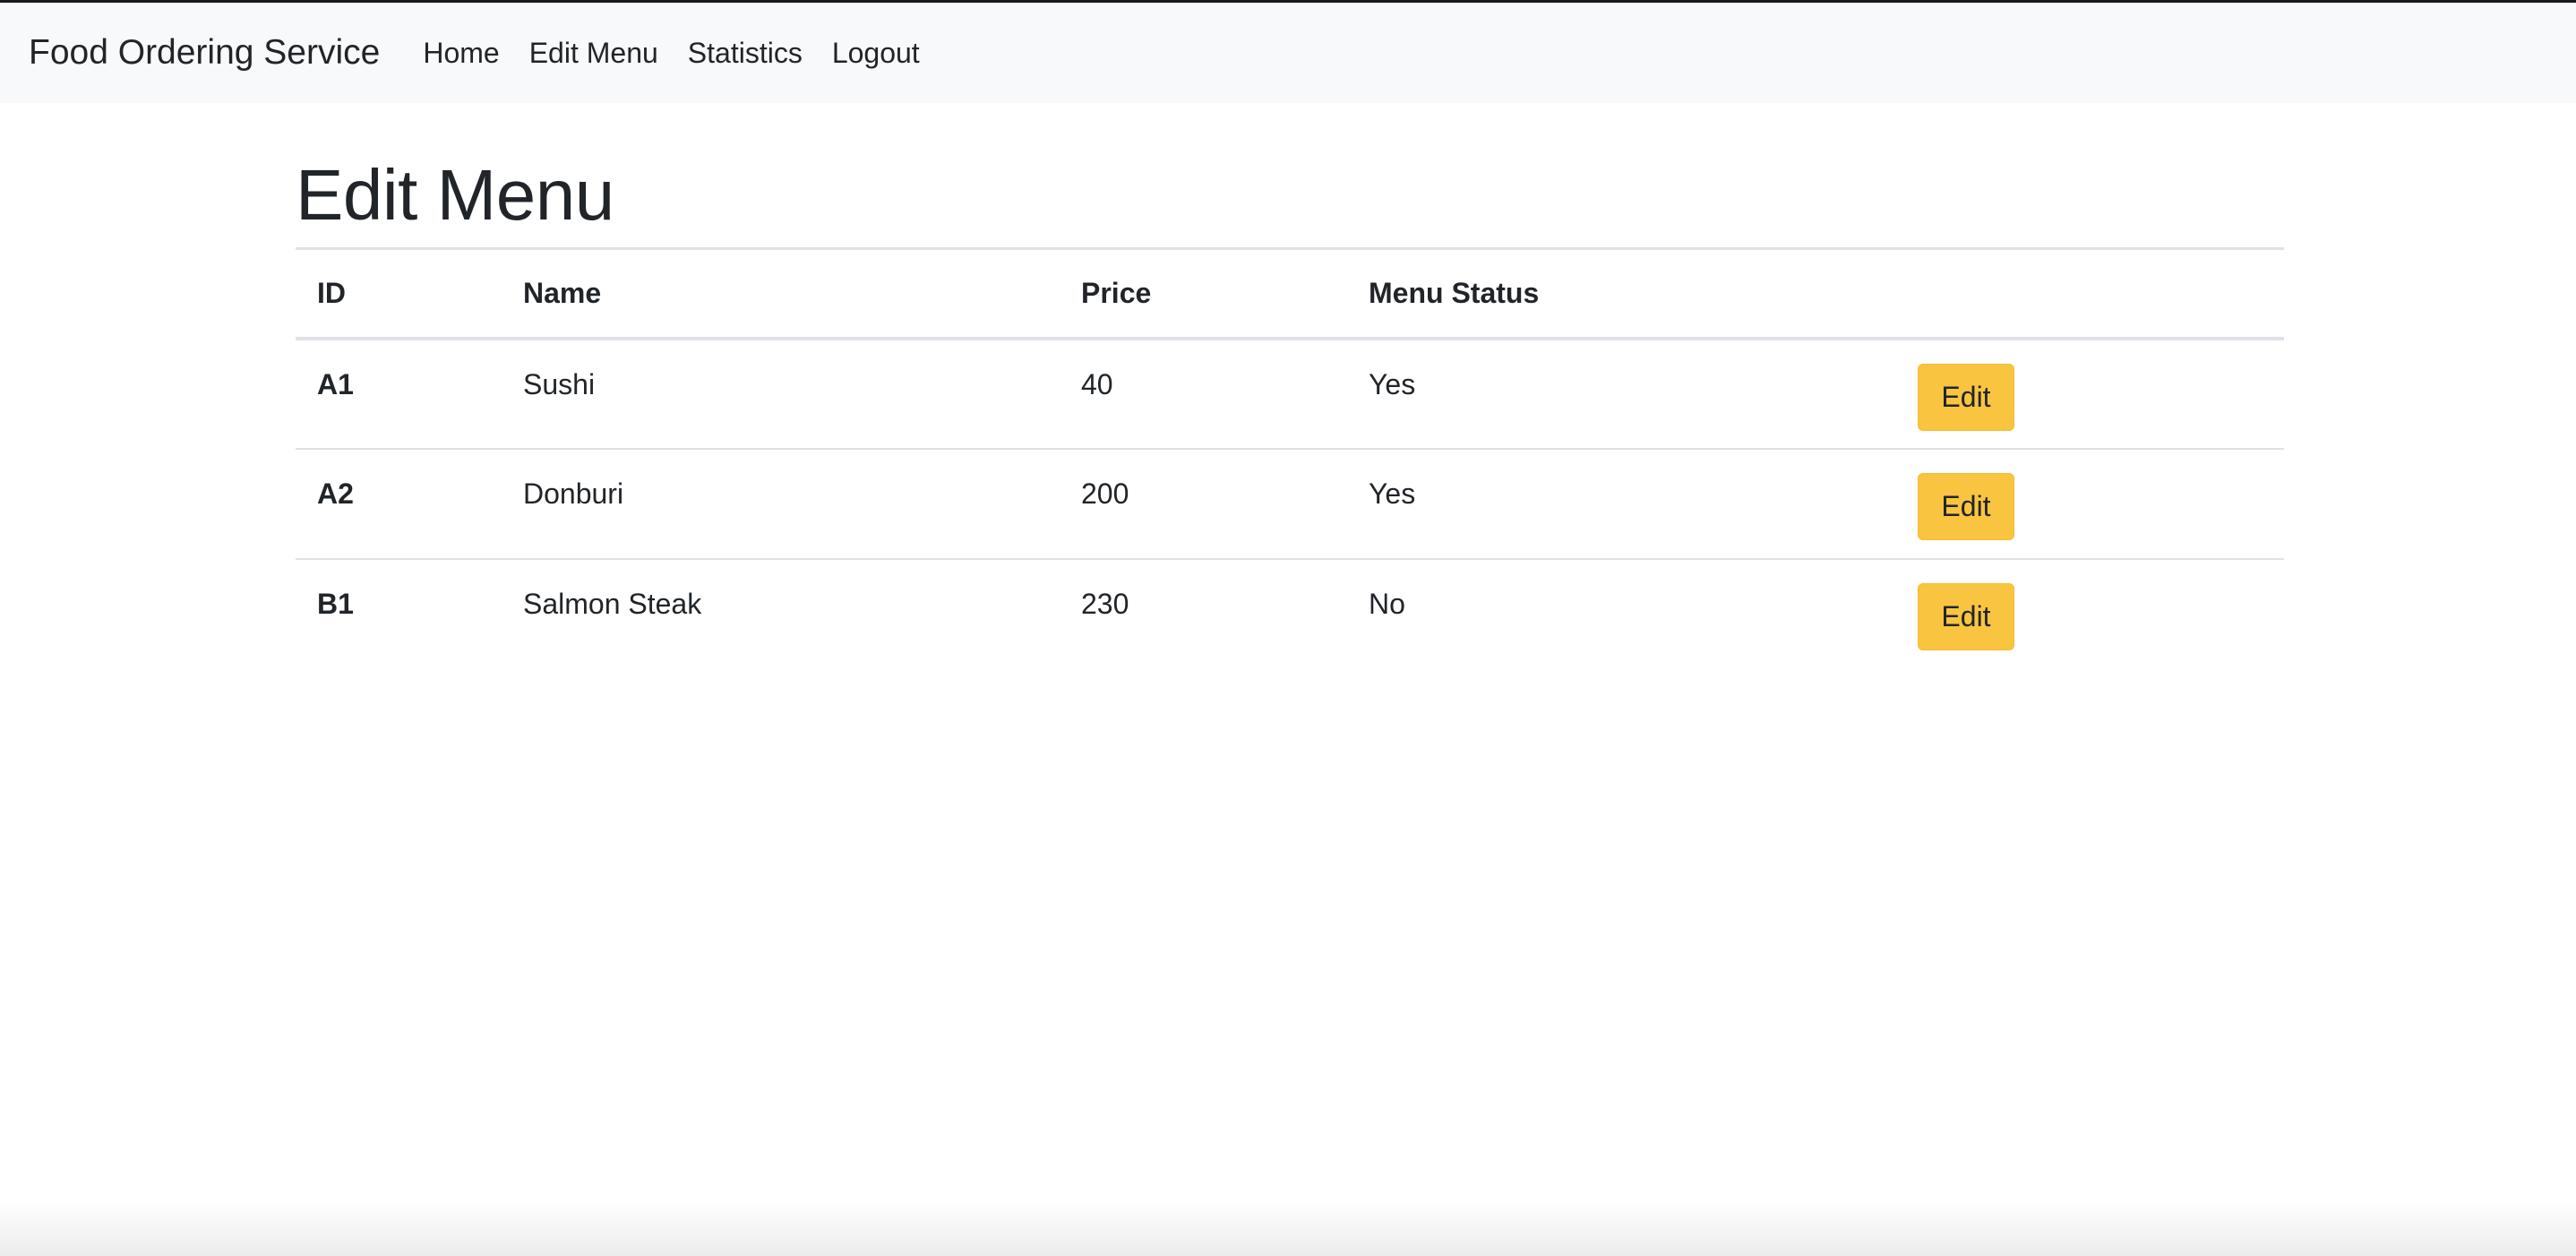 The width and height of the screenshot is (2576, 1256). Describe the element at coordinates (1203, 293) in the screenshot. I see `column-header-price: Price` at that location.